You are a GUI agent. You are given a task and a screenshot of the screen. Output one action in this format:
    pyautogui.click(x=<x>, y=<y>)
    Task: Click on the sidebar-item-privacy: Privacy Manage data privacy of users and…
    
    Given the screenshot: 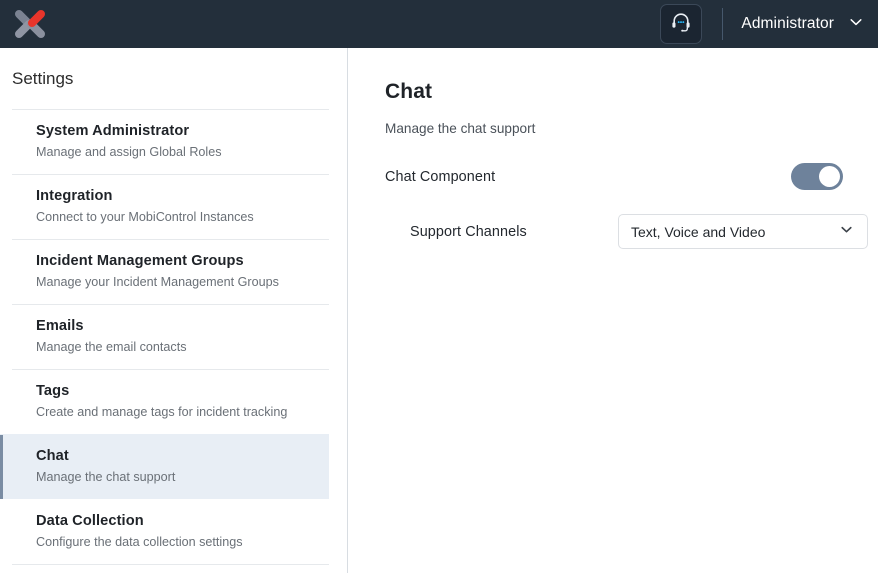 What is the action you would take?
    pyautogui.click(x=170, y=568)
    